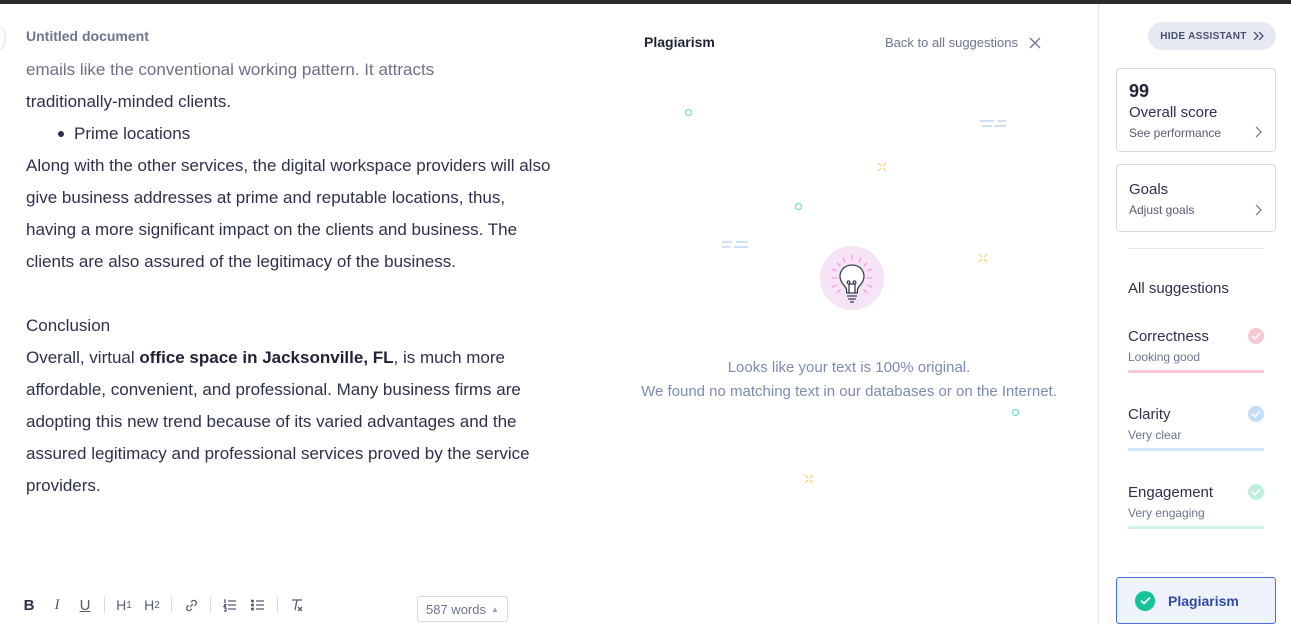 This screenshot has height=624, width=1291. What do you see at coordinates (1196, 198) in the screenshot?
I see `goals-card: Goals Adjust goals` at bounding box center [1196, 198].